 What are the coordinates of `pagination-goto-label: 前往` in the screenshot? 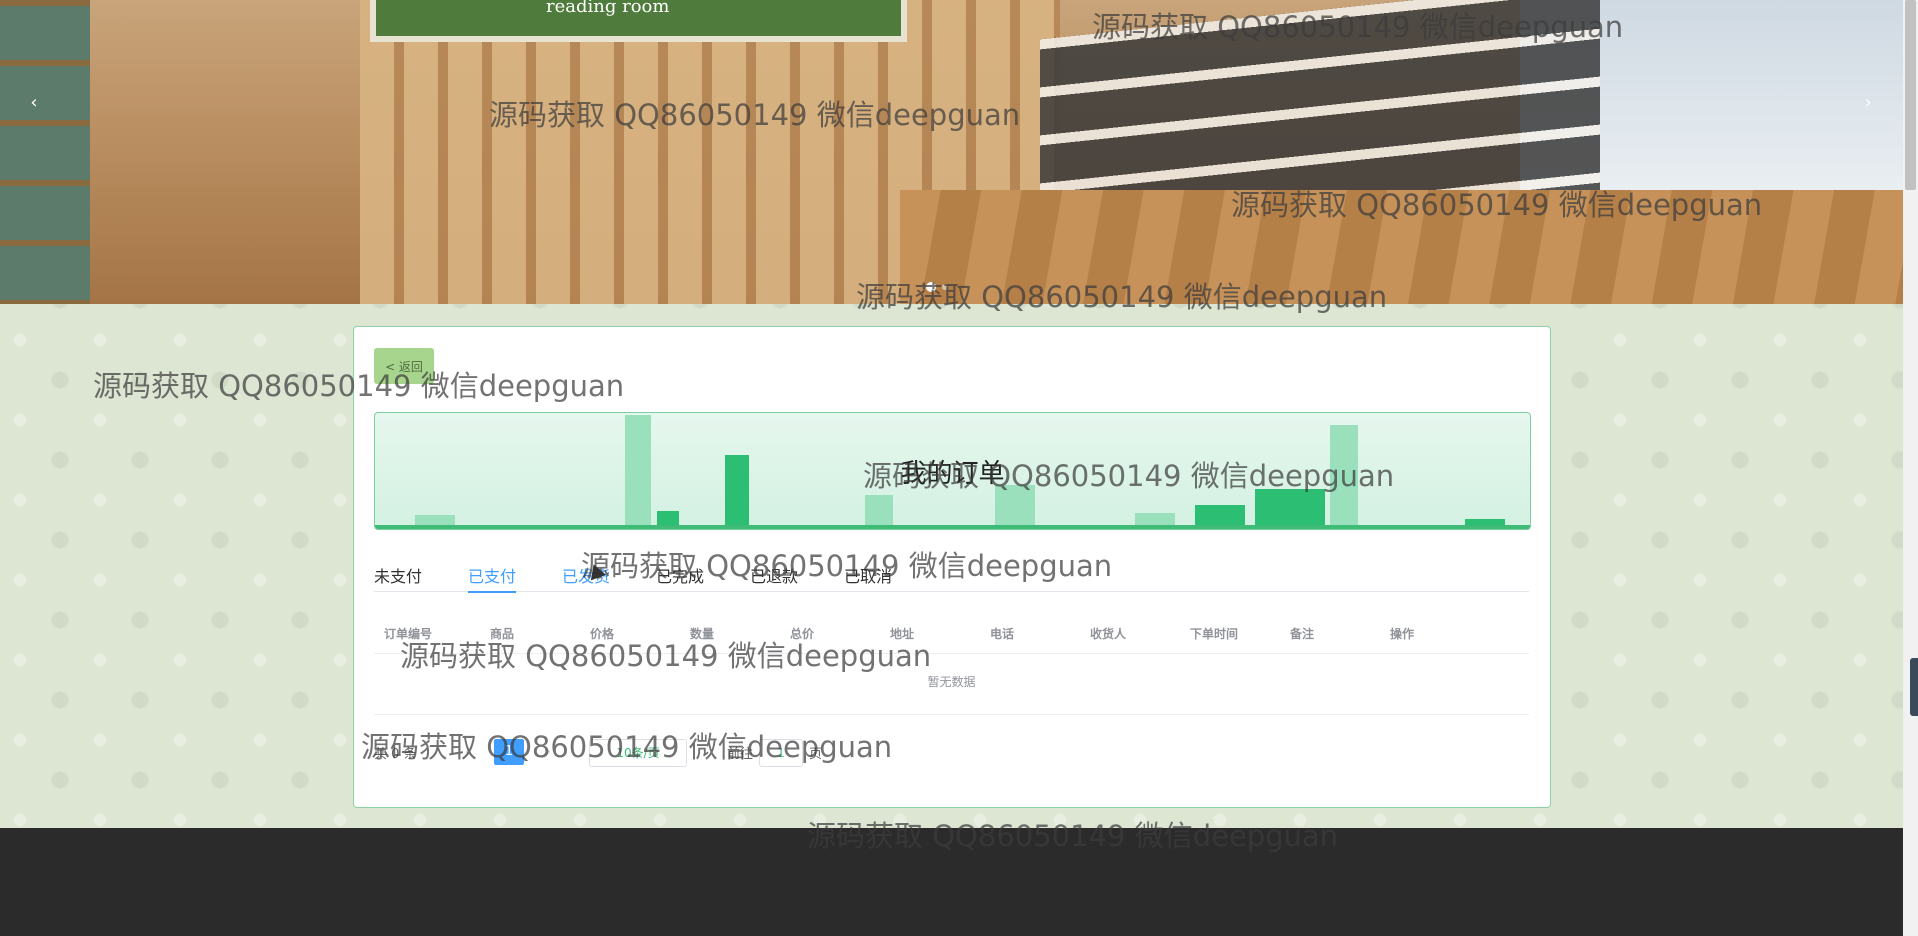 It's located at (740, 754).